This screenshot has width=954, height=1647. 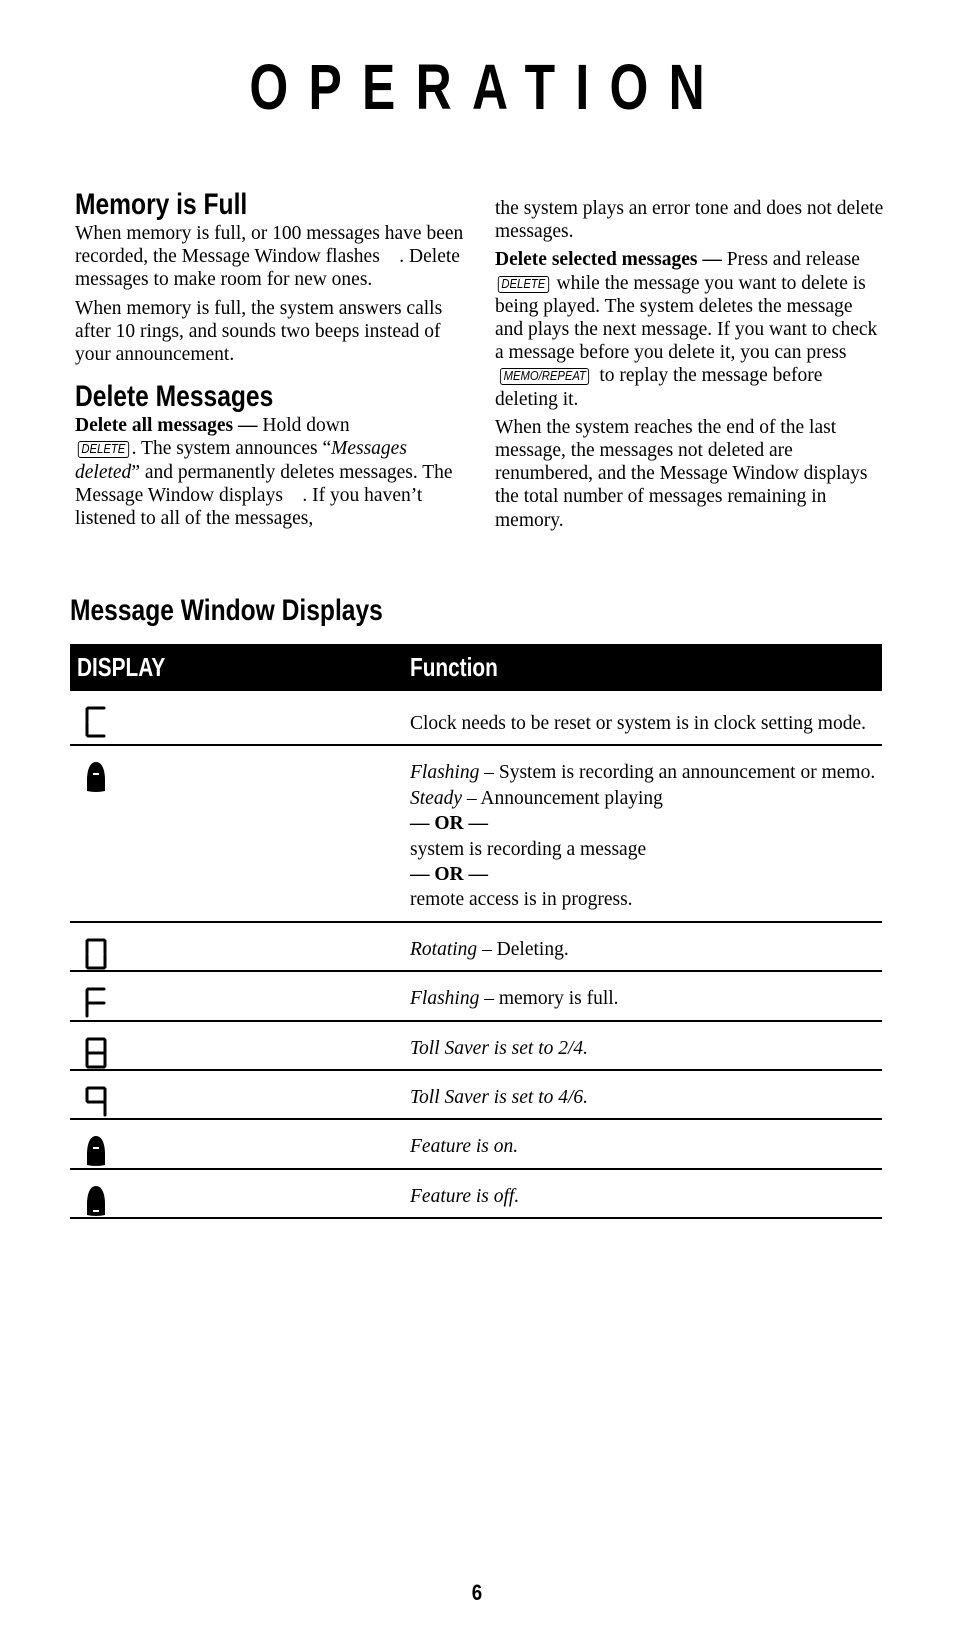 What do you see at coordinates (499, 1098) in the screenshot?
I see `function-text: Toll Saver is set to 4/6.` at bounding box center [499, 1098].